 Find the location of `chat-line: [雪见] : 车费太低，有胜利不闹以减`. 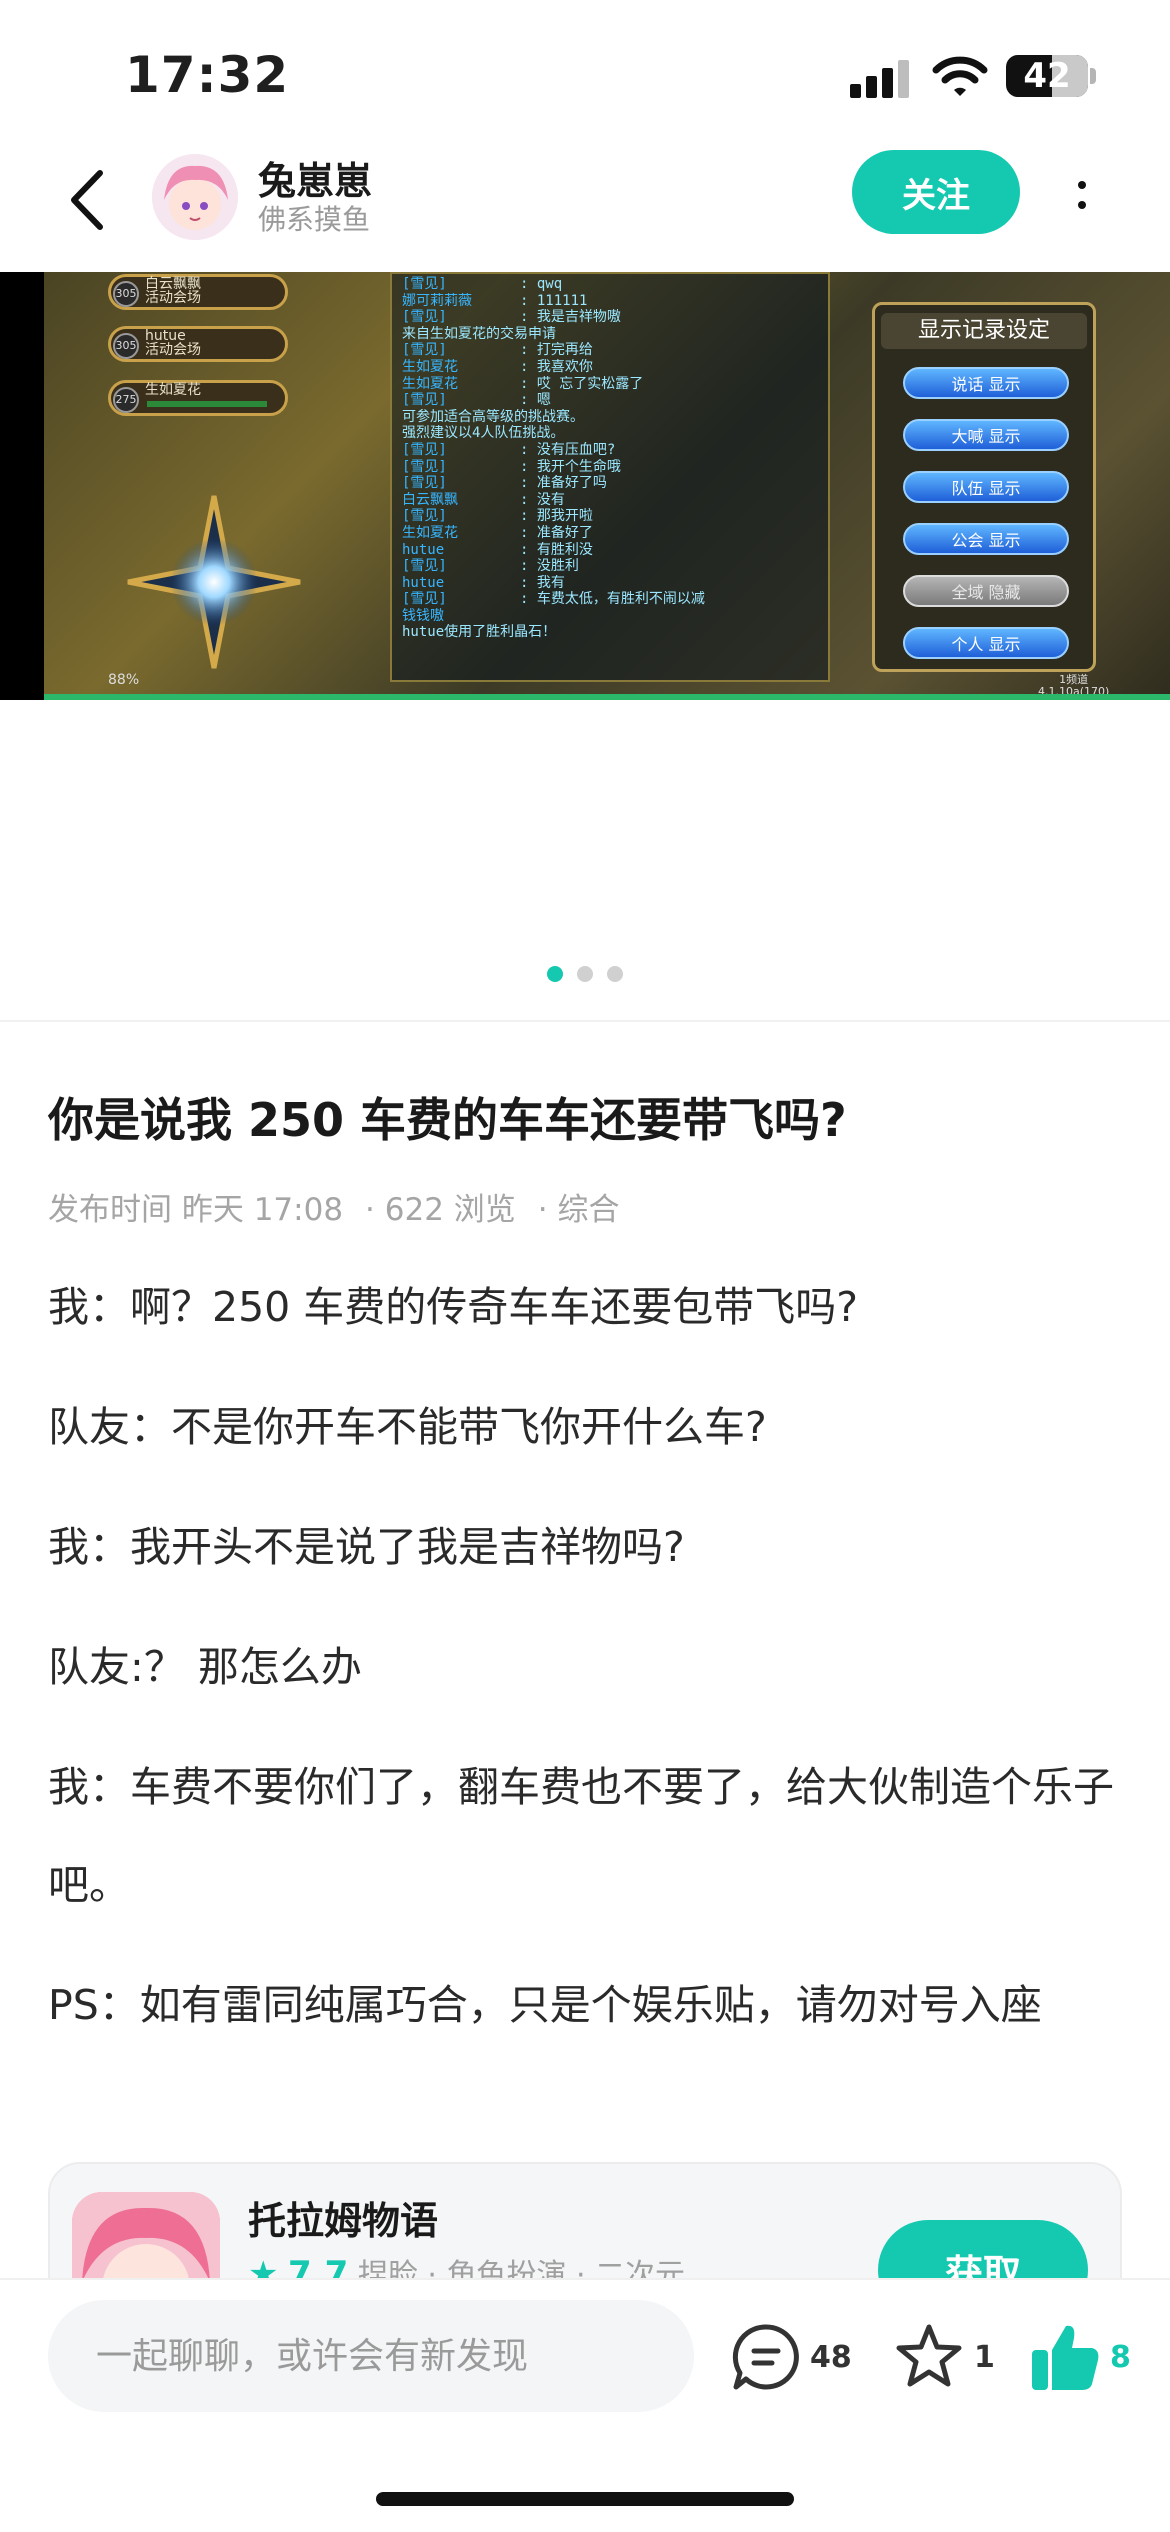

chat-line: [雪见] : 车费太低，有胜利不闹以减 is located at coordinates (610, 599).